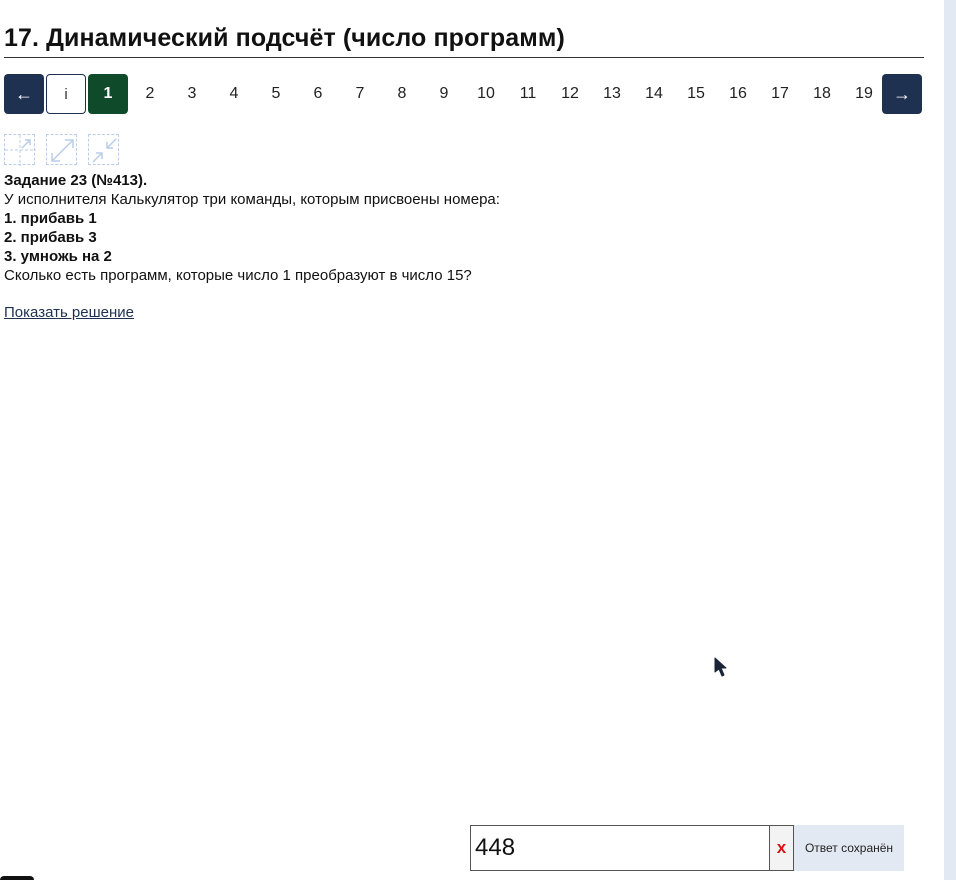 This screenshot has width=956, height=880. Describe the element at coordinates (50, 237) in the screenshot. I see `command-item: 2. прибавь 3` at that location.